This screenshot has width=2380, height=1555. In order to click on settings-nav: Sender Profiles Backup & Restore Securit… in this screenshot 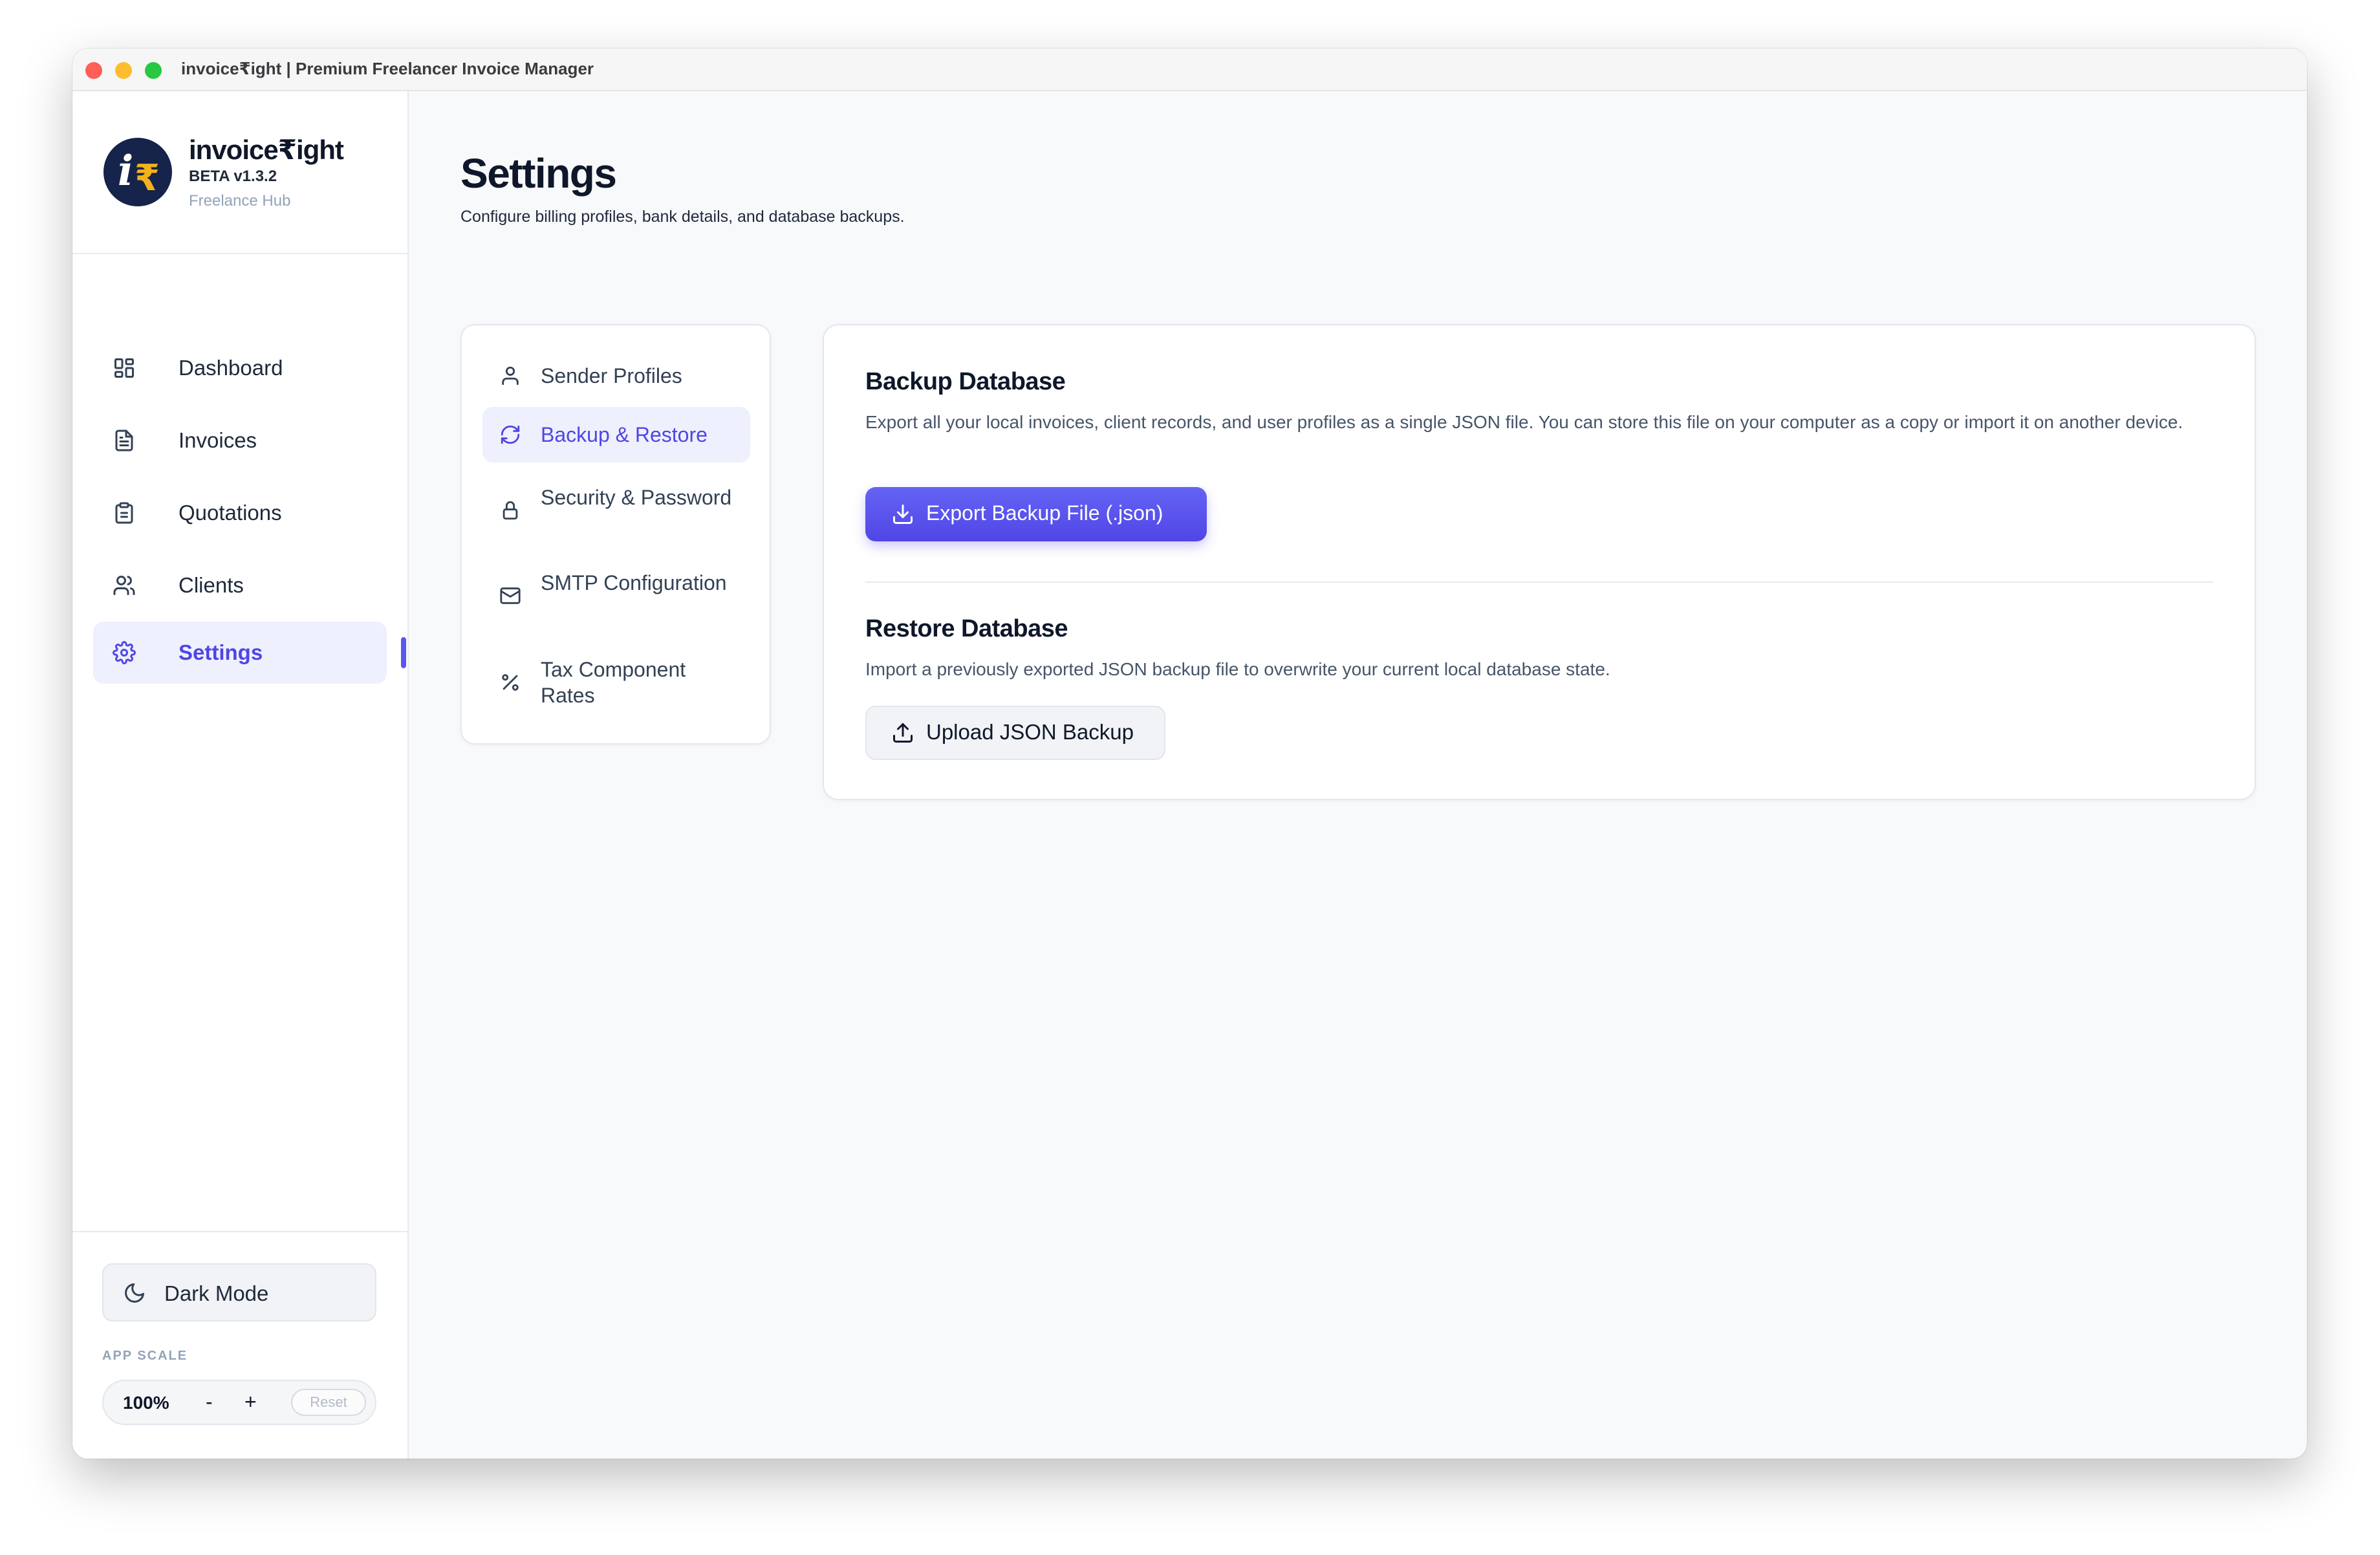, I will do `click(615, 534)`.